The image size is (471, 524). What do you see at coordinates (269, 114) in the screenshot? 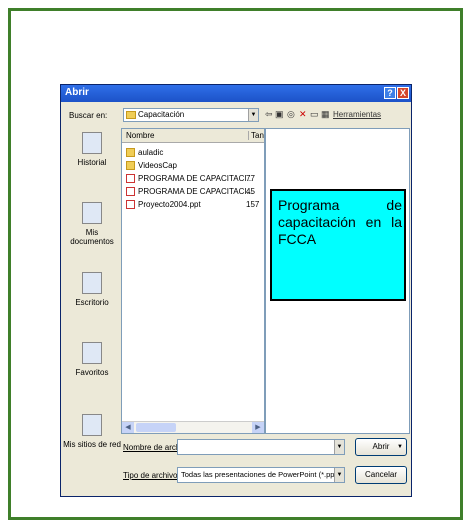
I see `back-icon: ⇦` at bounding box center [269, 114].